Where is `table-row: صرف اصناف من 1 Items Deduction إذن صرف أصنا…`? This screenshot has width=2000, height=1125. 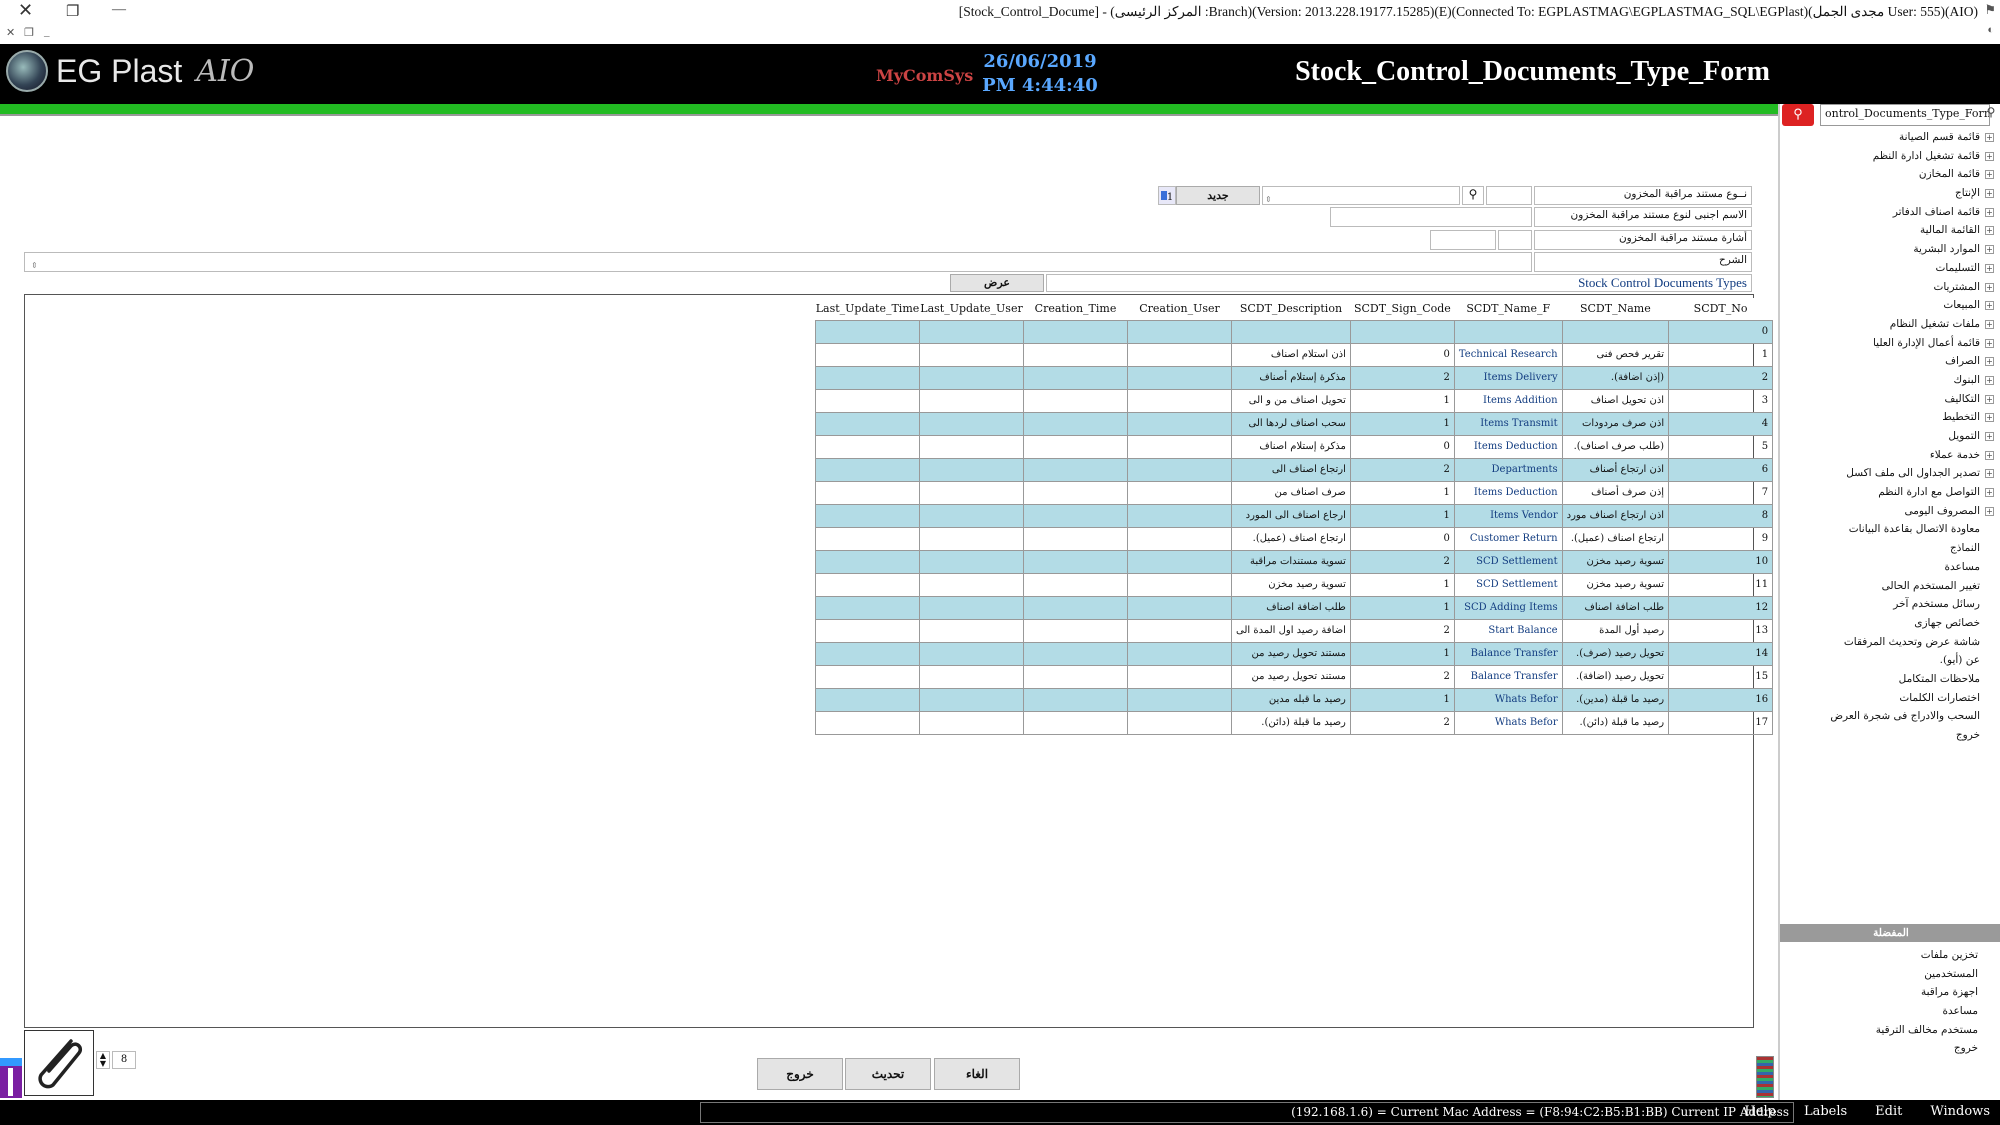 table-row: صرف اصناف من 1 Items Deduction إذن صرف أصنا… is located at coordinates (1294, 492).